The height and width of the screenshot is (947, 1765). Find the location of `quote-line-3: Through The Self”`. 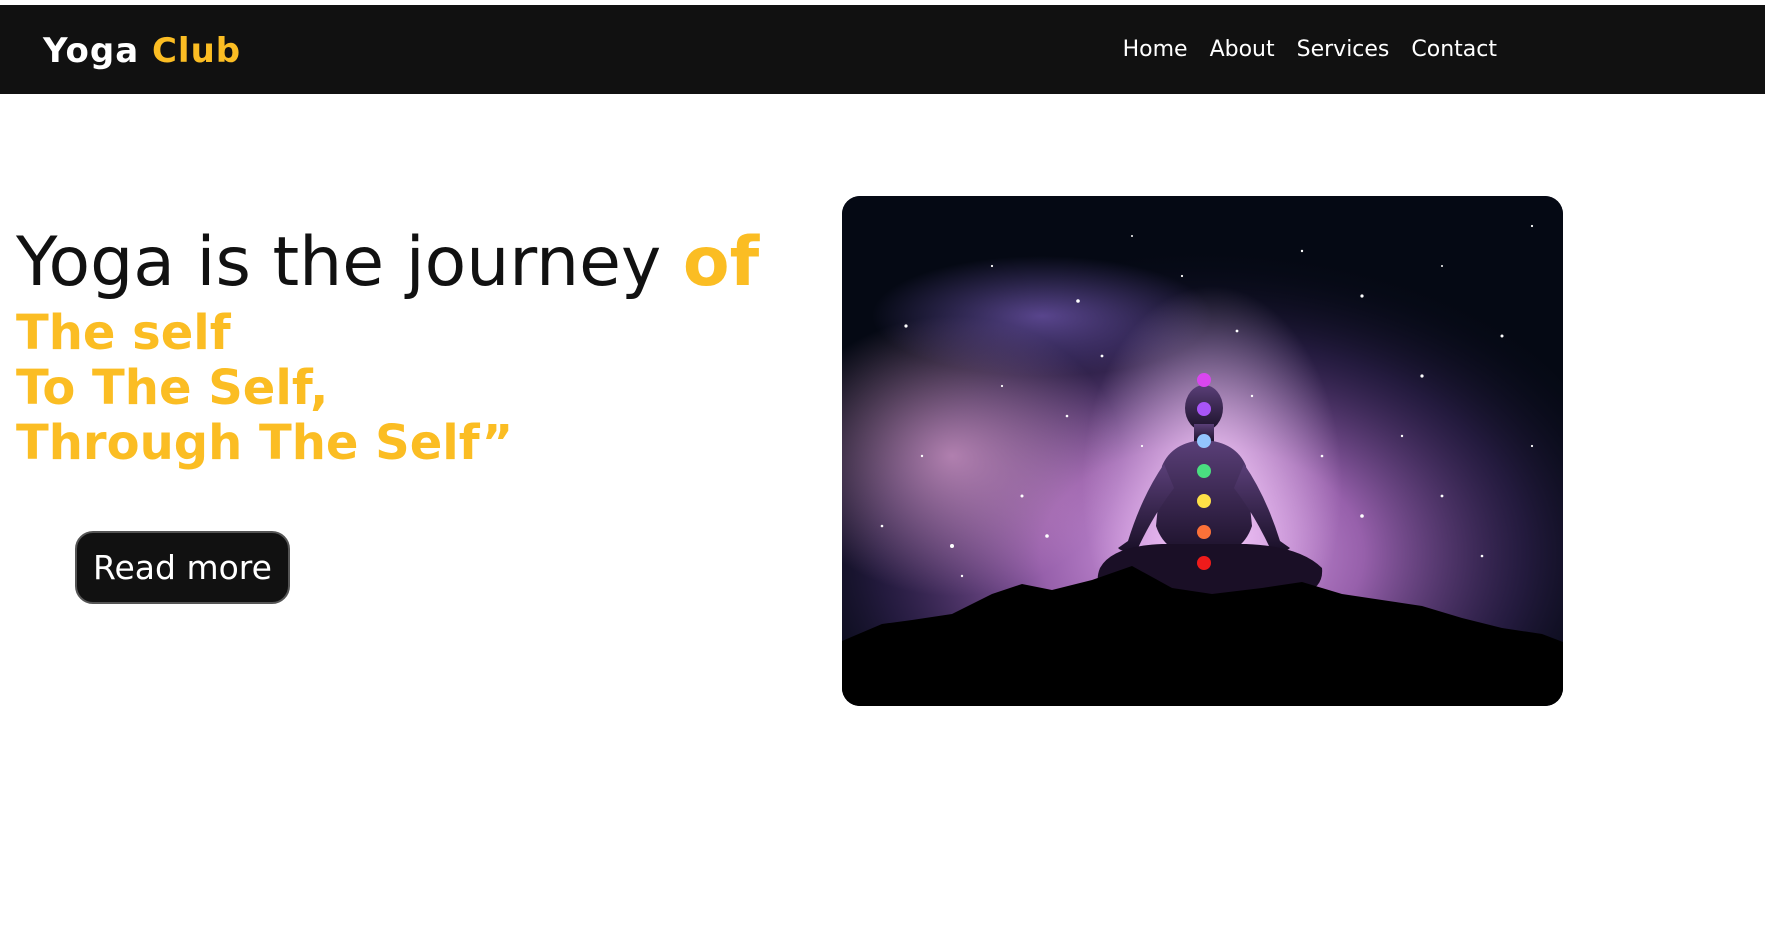

quote-line-3: Through The Self” is located at coordinates (265, 443).